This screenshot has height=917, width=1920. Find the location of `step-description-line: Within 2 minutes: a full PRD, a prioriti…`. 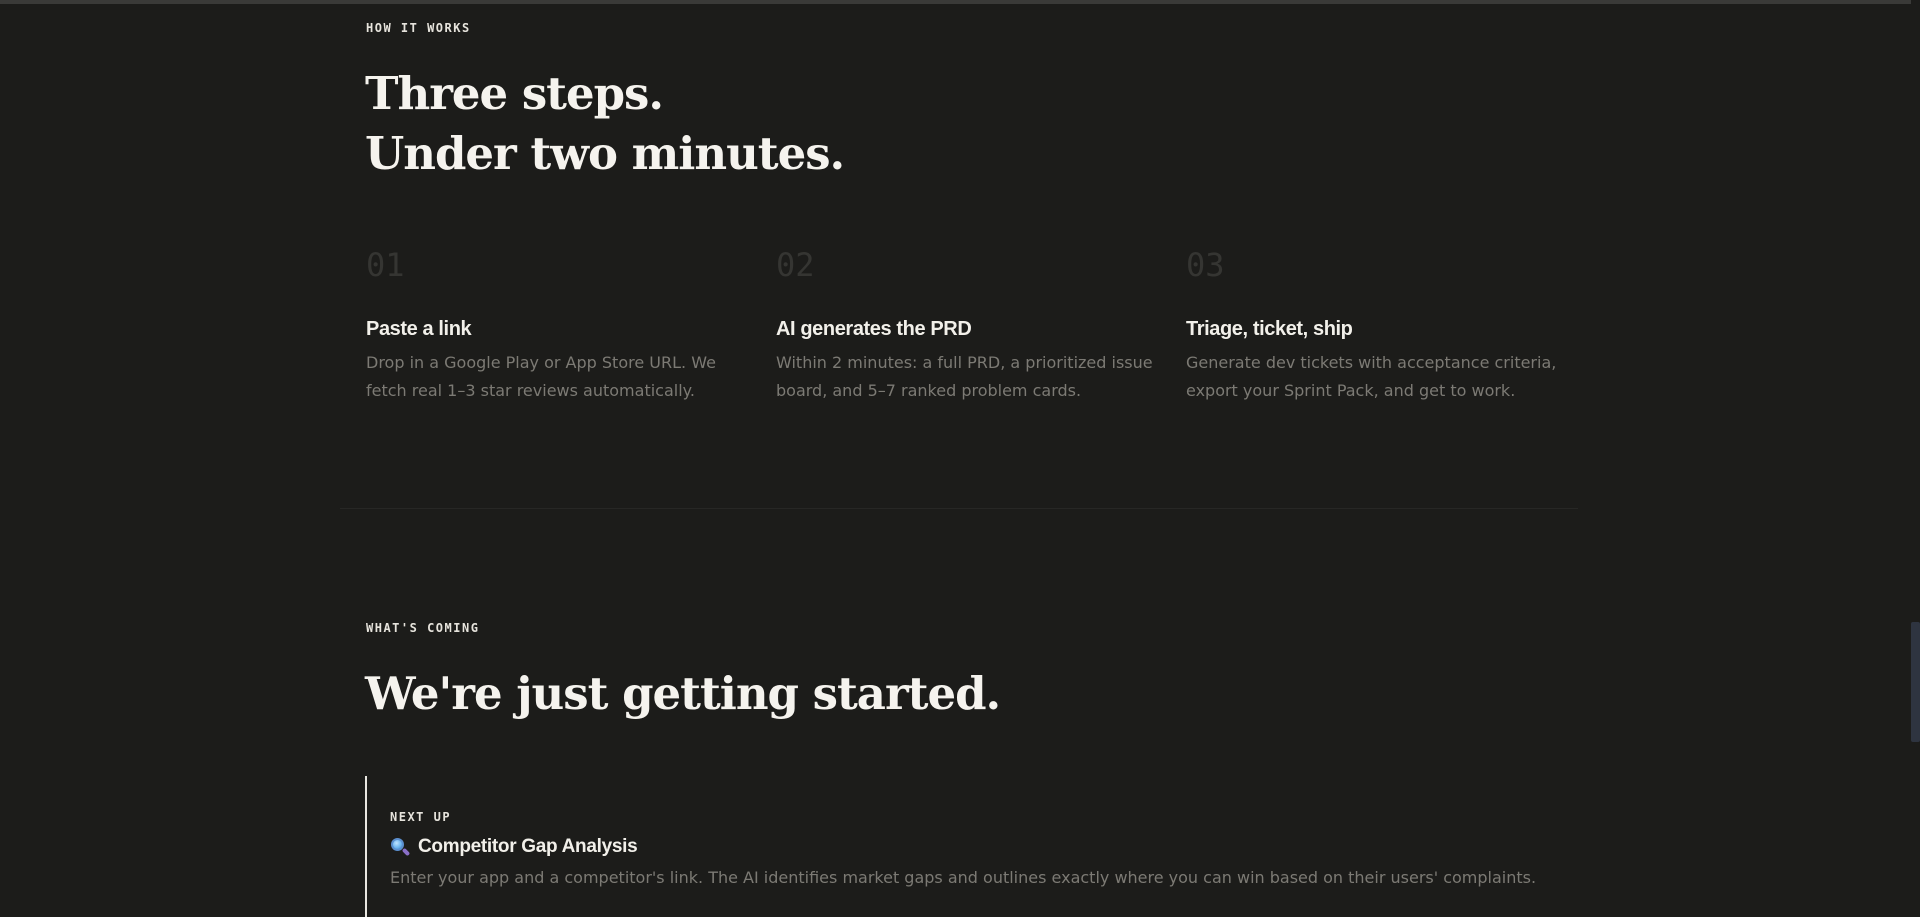

step-description-line: Within 2 minutes: a full PRD, a prioriti… is located at coordinates (964, 362).